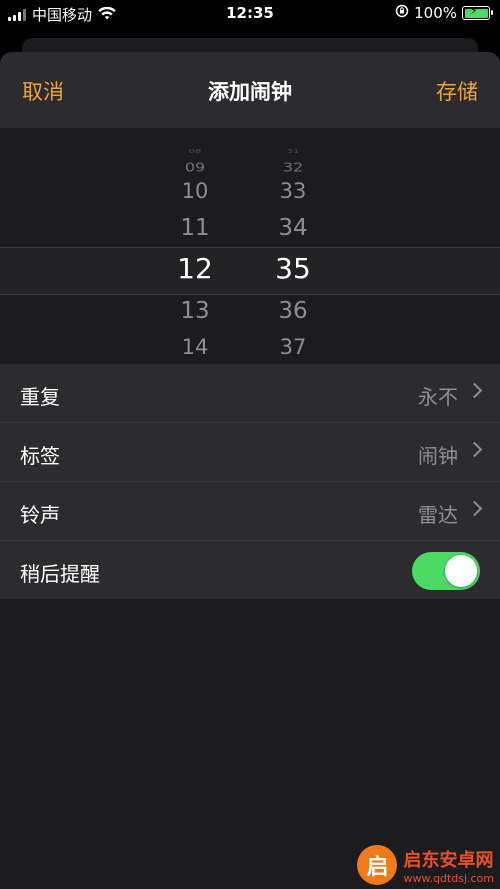  I want to click on watermark-text: 启东安卓网 www.qdtdsj.com, so click(448, 865).